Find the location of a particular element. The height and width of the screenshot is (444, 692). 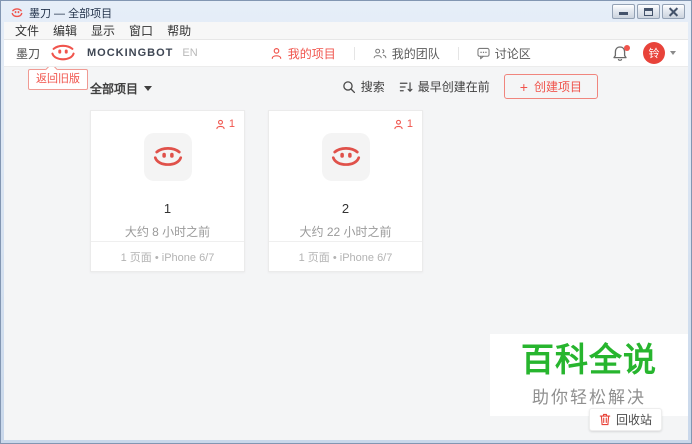

window-controls is located at coordinates (647, 11).